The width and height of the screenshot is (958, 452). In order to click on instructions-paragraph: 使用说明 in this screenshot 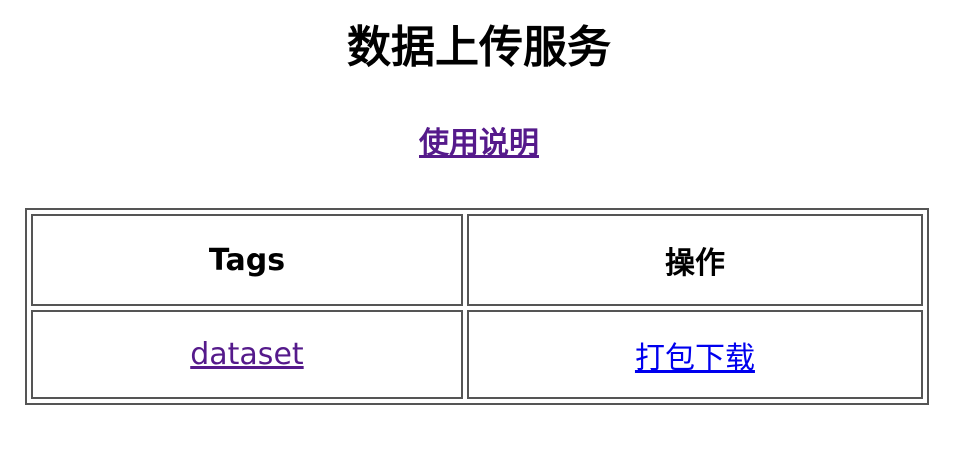, I will do `click(479, 144)`.